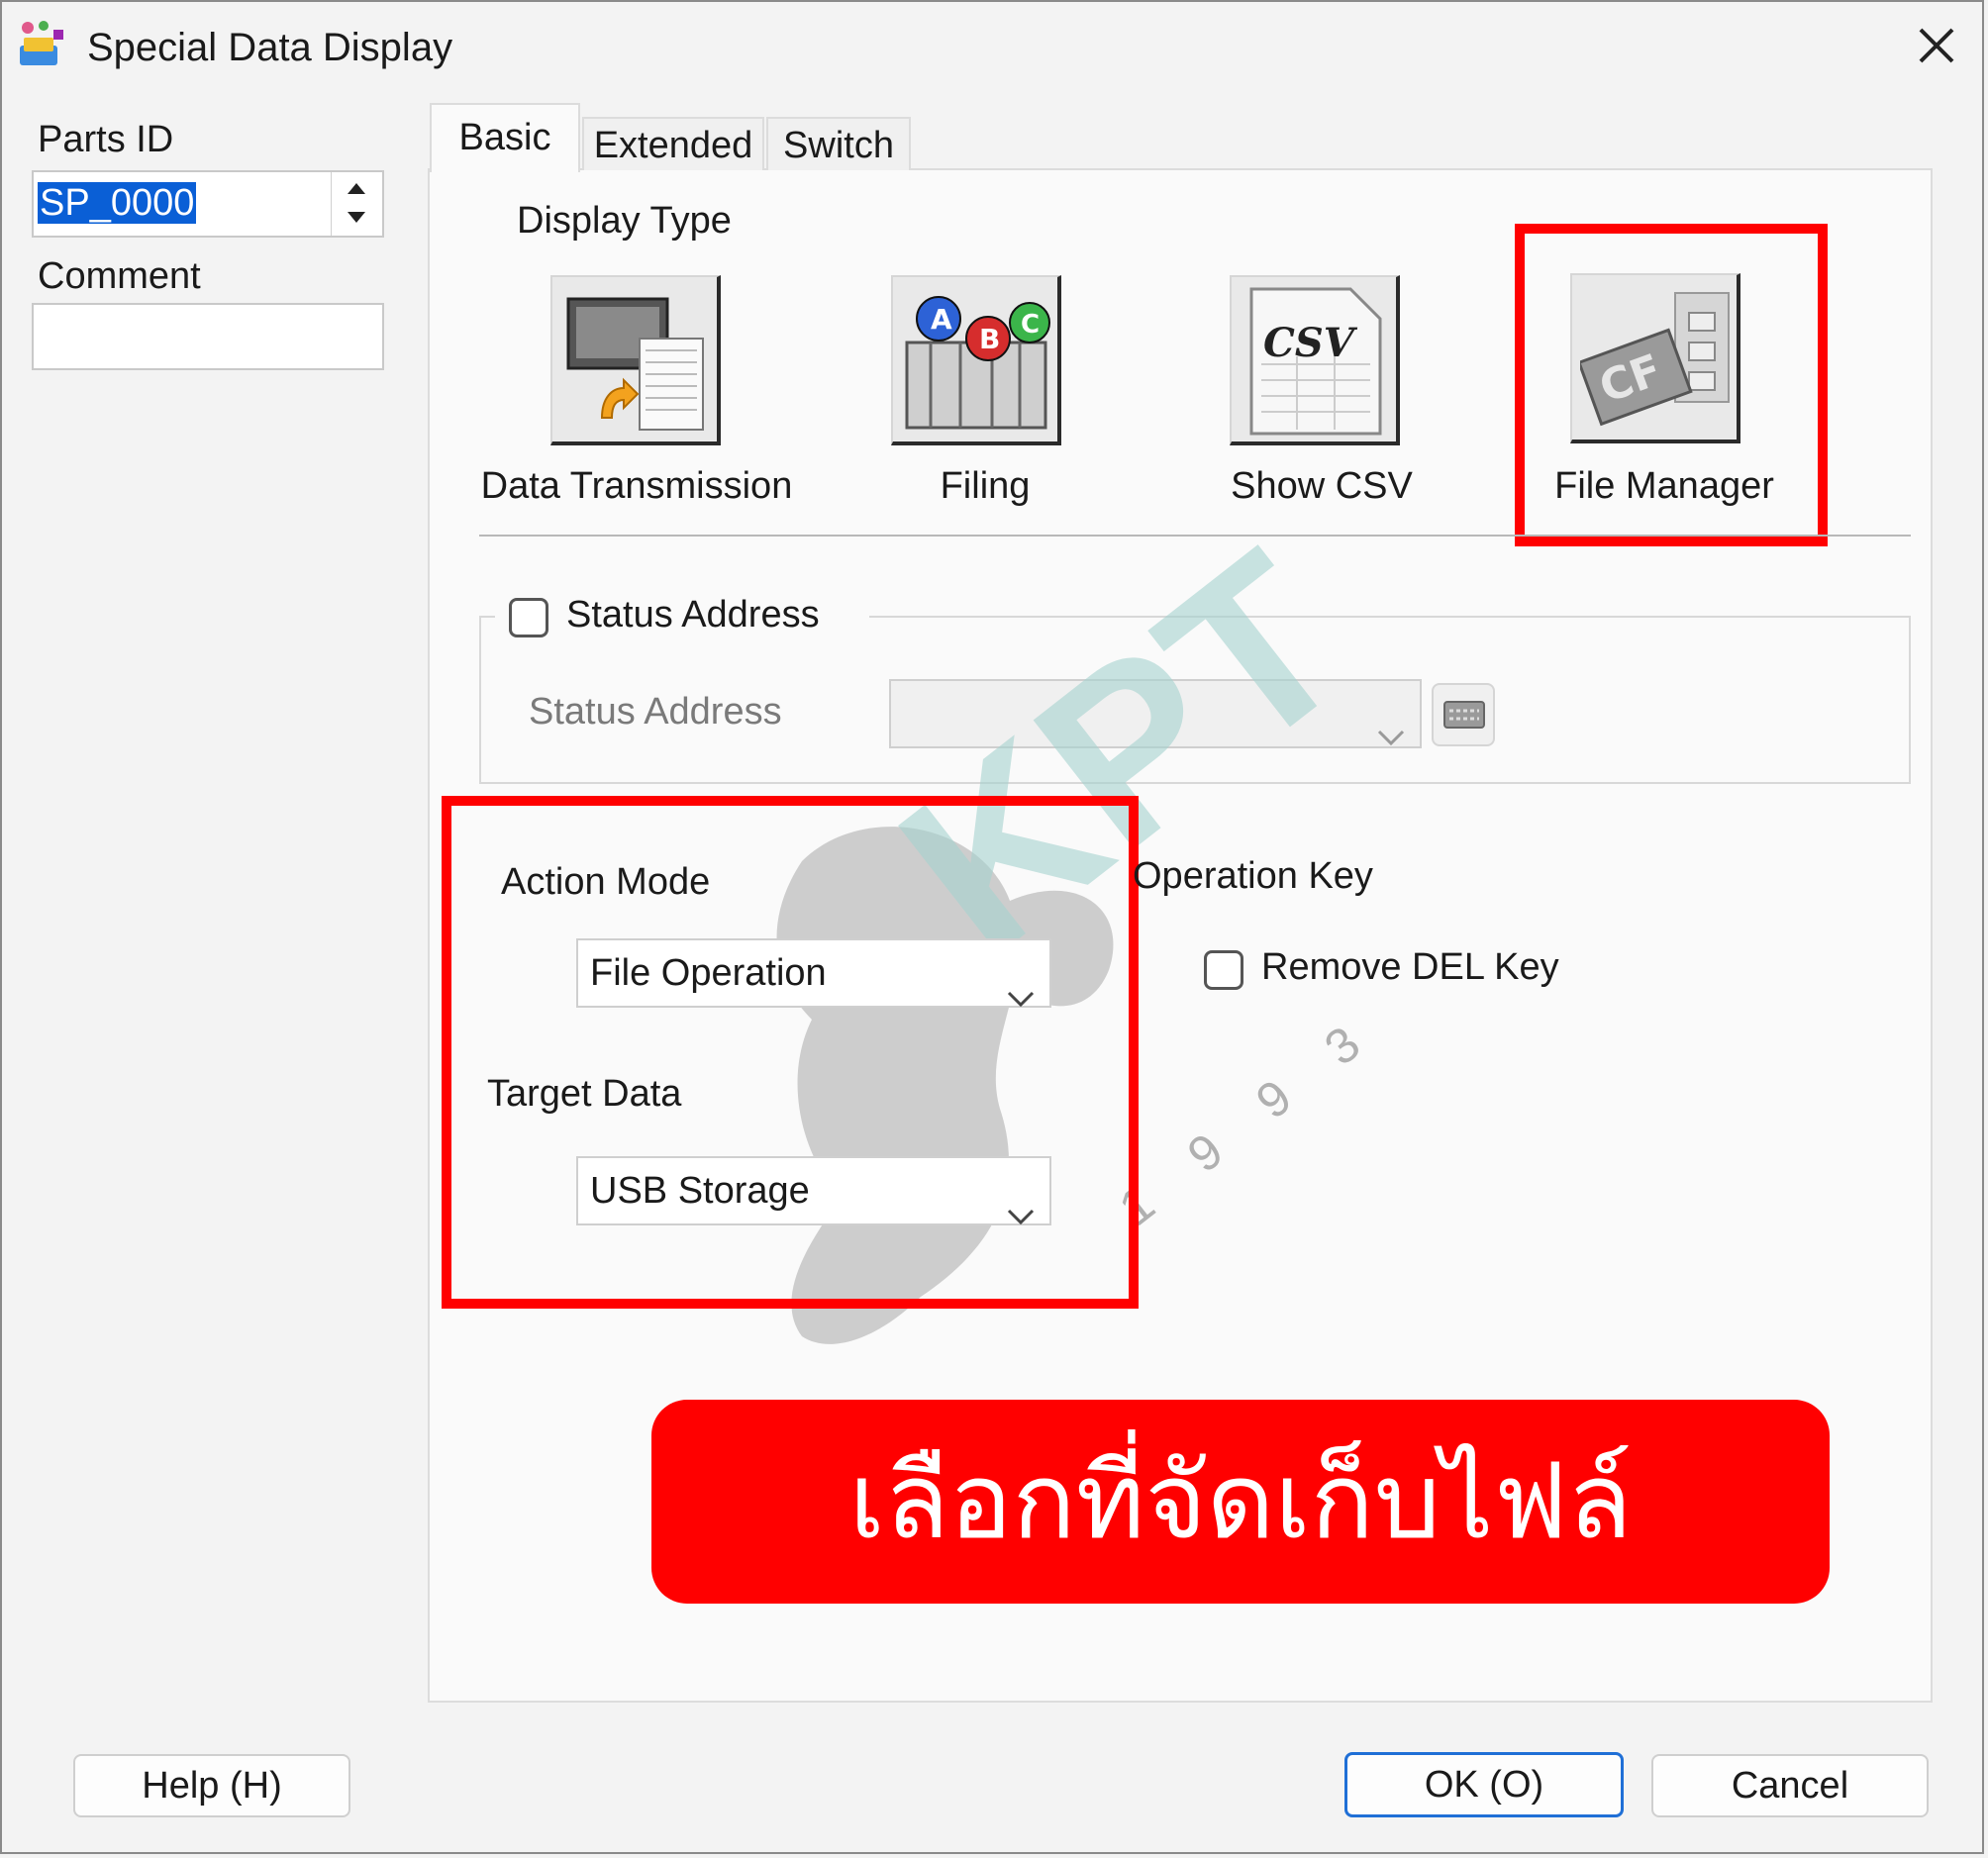 The image size is (1988, 1858). I want to click on display-type-data-transmission, so click(635, 360).